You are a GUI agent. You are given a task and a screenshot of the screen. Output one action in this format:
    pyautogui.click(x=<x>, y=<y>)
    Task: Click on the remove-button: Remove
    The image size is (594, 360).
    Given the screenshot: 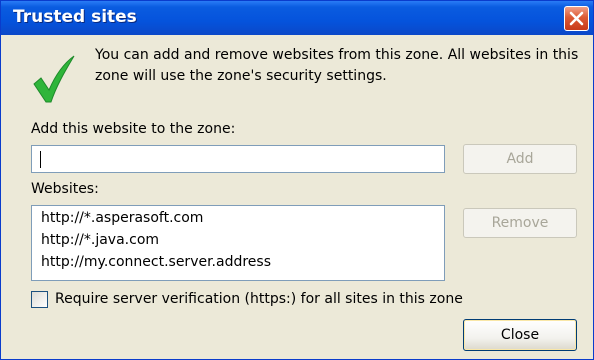 What is the action you would take?
    pyautogui.click(x=520, y=223)
    